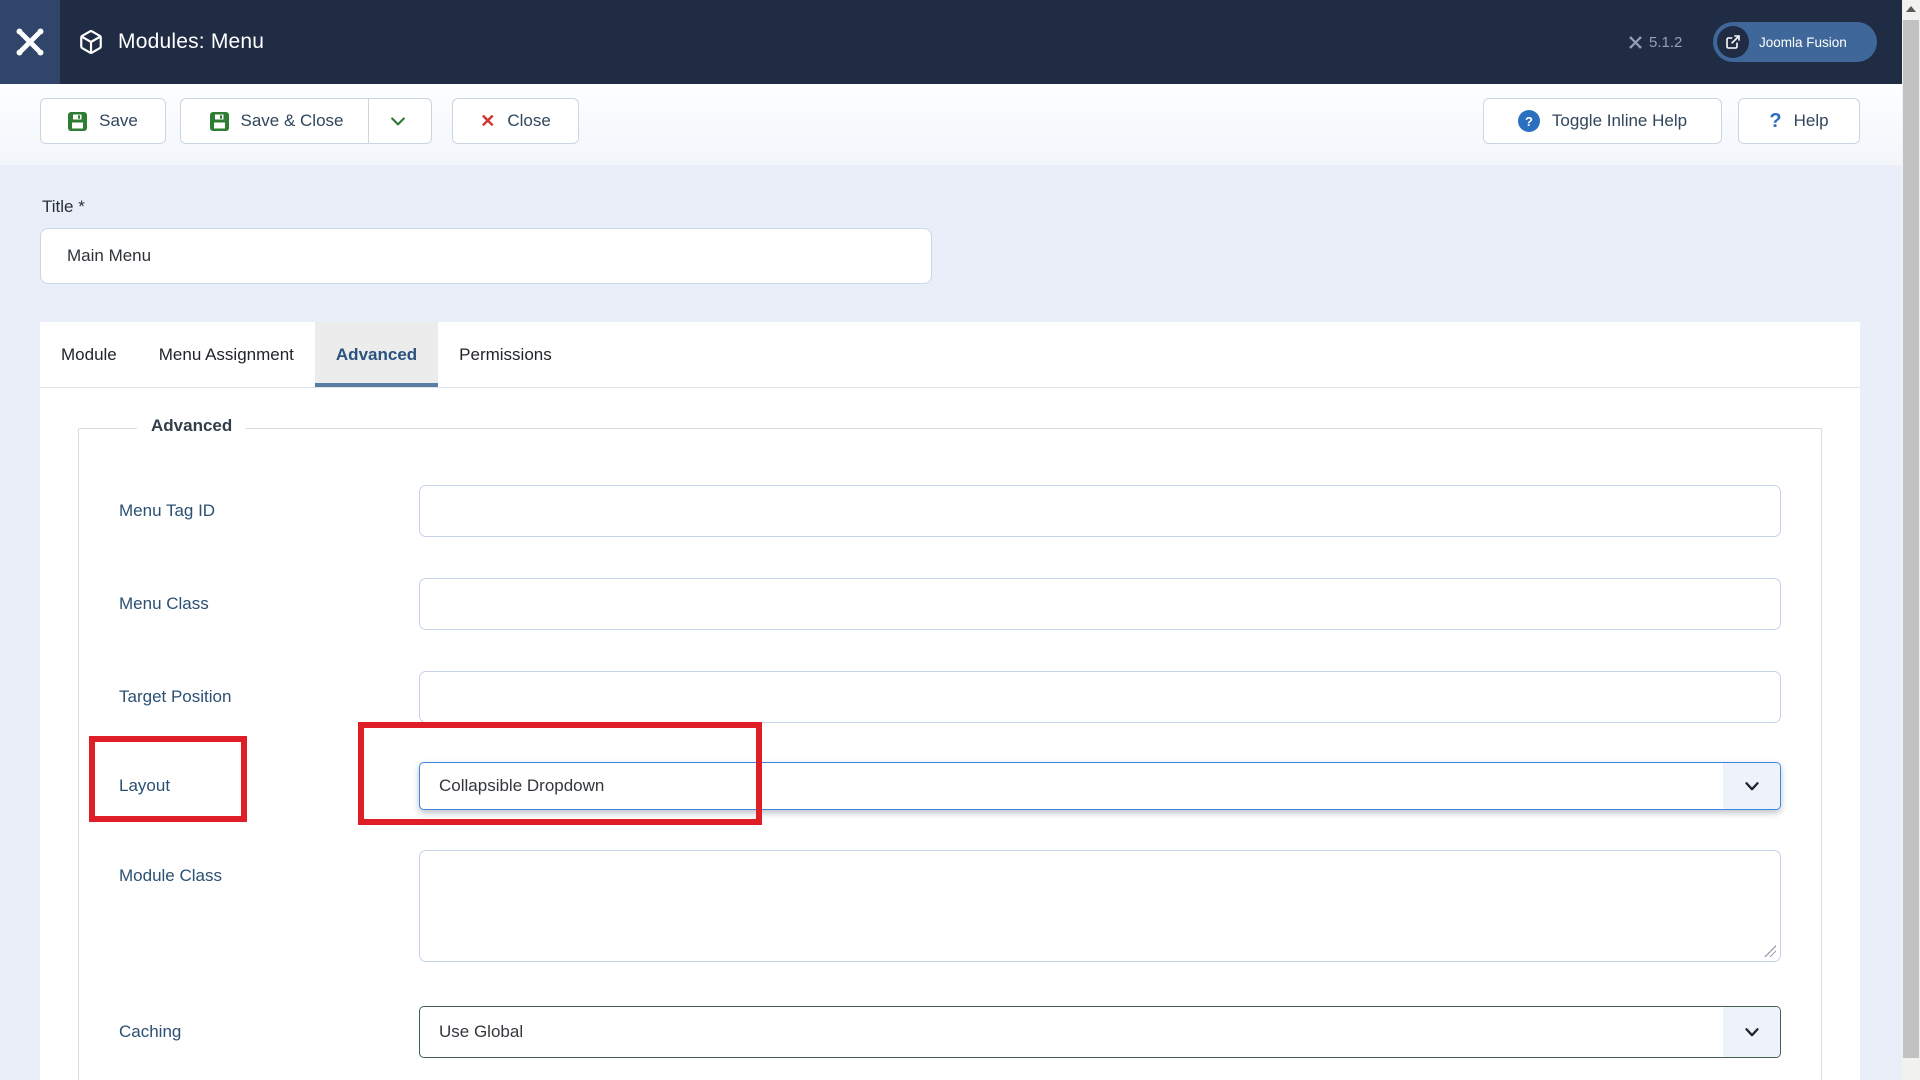  I want to click on tab-permissions: Permissions, so click(505, 354).